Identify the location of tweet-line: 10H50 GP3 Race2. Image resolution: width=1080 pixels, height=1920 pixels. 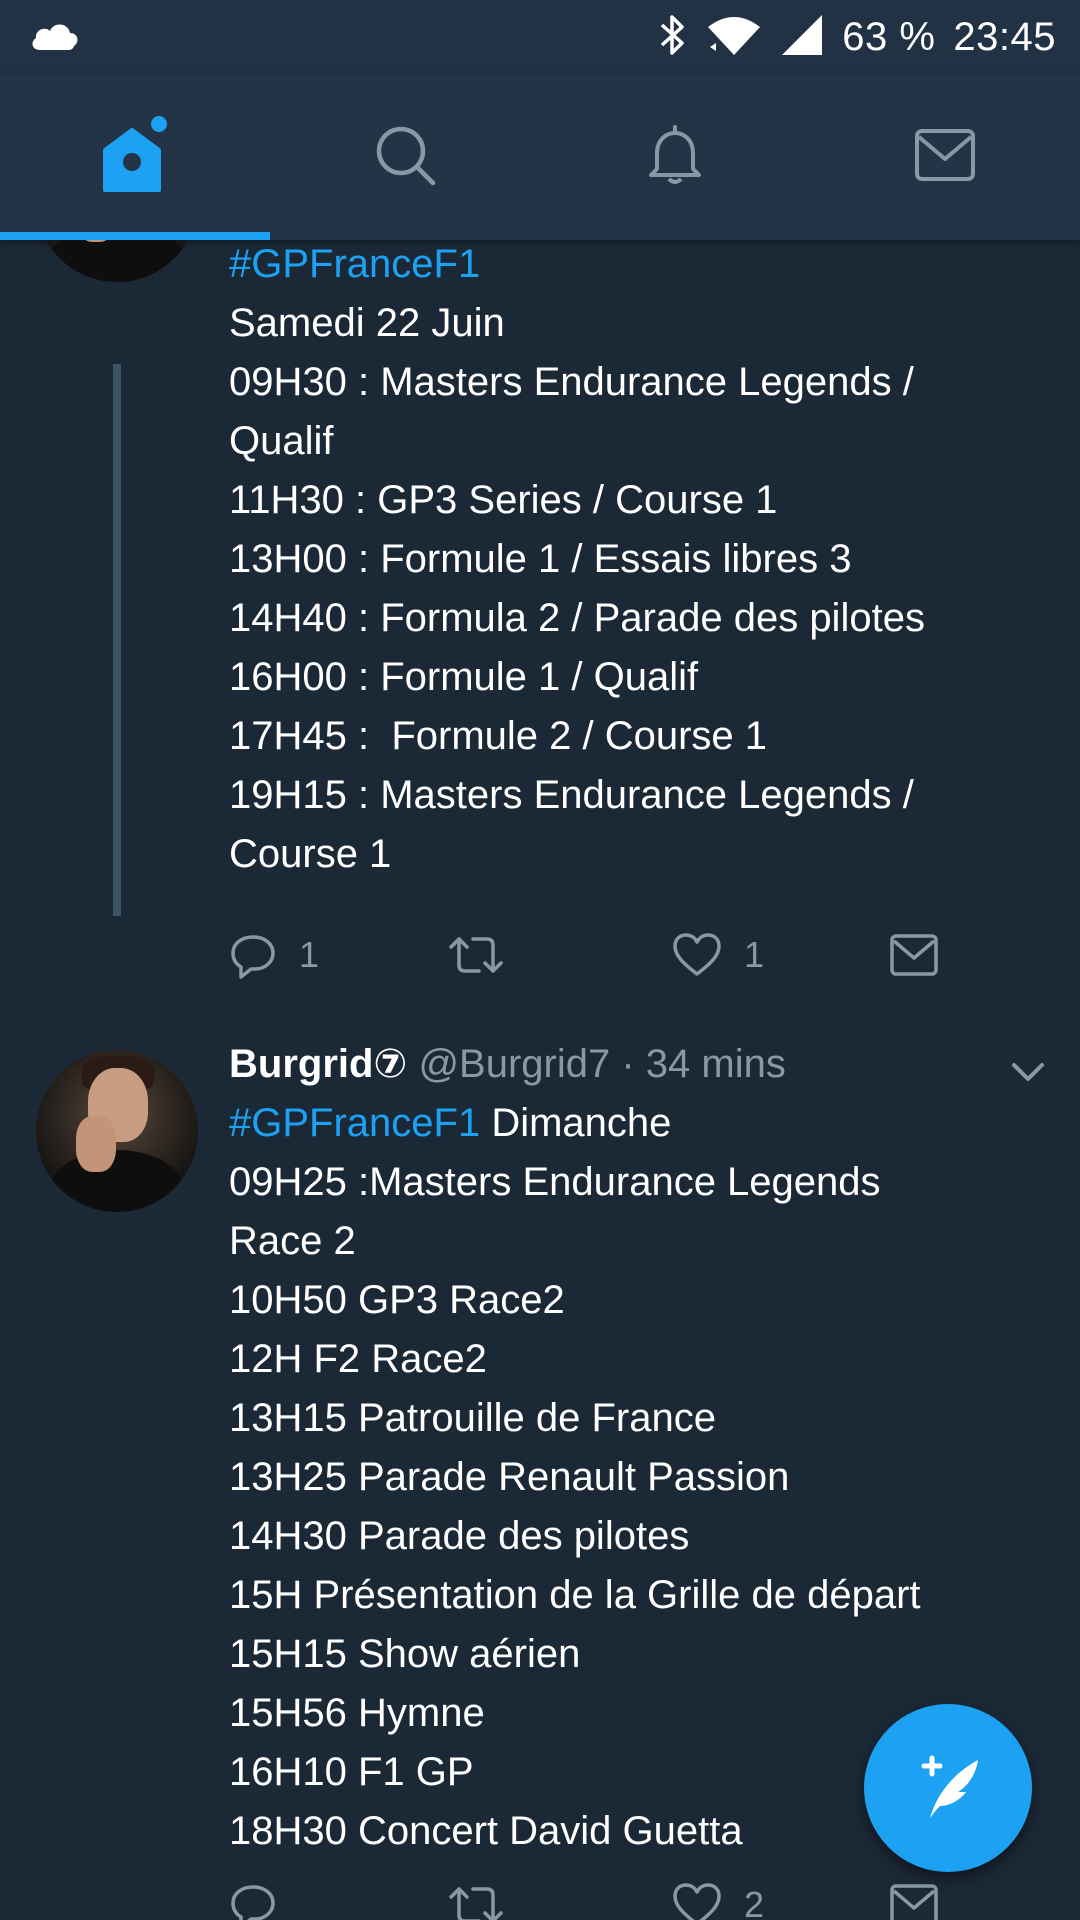
(397, 1300).